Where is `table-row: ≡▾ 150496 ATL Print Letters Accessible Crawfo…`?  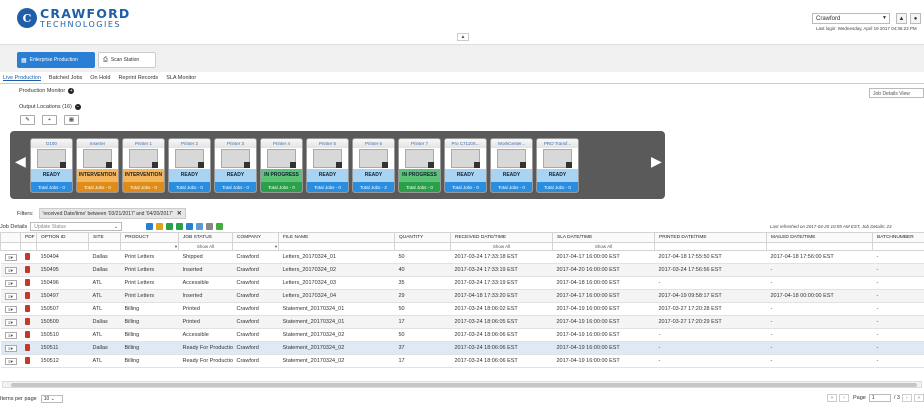 table-row: ≡▾ 150496 ATL Print Letters Accessible Crawfo… is located at coordinates (462, 283).